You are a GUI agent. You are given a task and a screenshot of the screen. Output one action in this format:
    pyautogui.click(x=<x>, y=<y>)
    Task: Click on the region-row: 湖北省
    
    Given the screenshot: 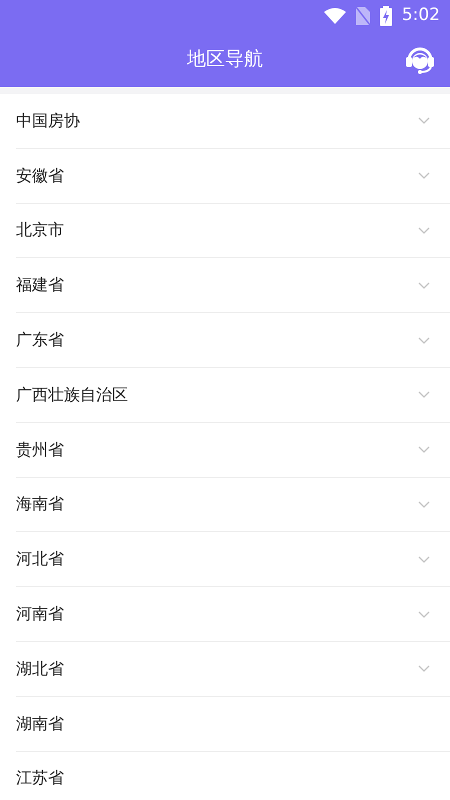 What is the action you would take?
    pyautogui.click(x=233, y=669)
    